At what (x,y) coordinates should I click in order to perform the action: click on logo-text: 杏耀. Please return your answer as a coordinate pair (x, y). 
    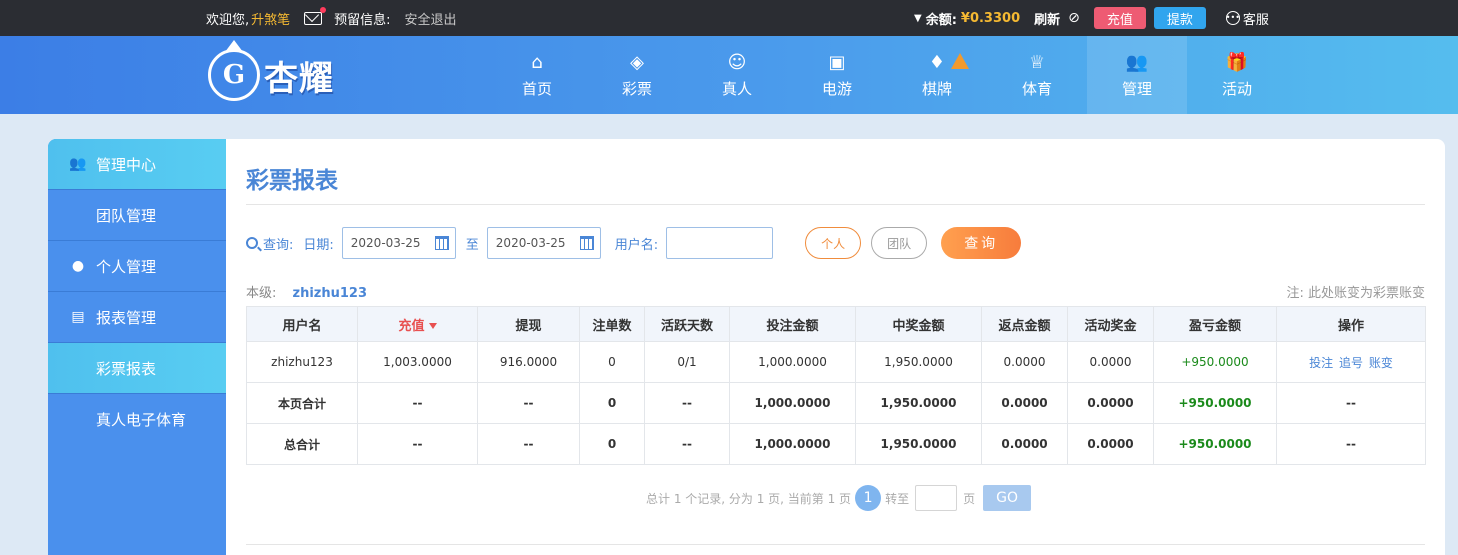
    Looking at the image, I should click on (299, 78).